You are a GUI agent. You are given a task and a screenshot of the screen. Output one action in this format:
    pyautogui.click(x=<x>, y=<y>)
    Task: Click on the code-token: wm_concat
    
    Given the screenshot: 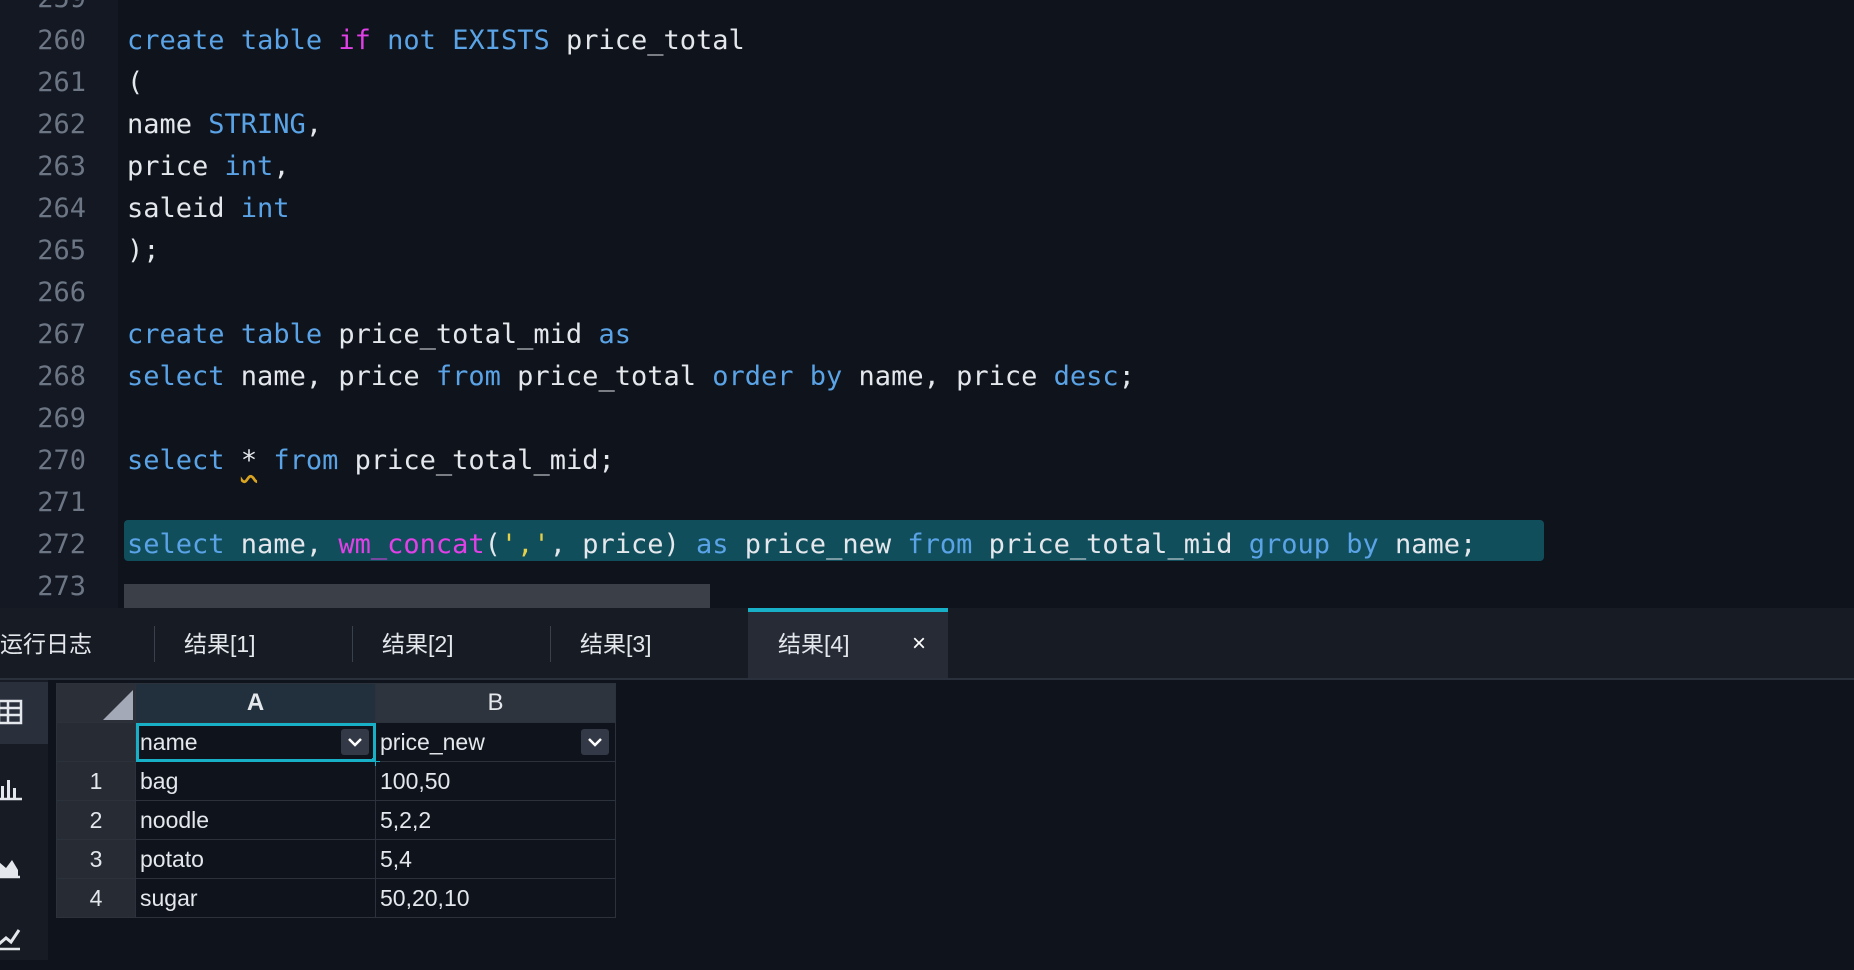 What is the action you would take?
    pyautogui.click(x=411, y=544)
    